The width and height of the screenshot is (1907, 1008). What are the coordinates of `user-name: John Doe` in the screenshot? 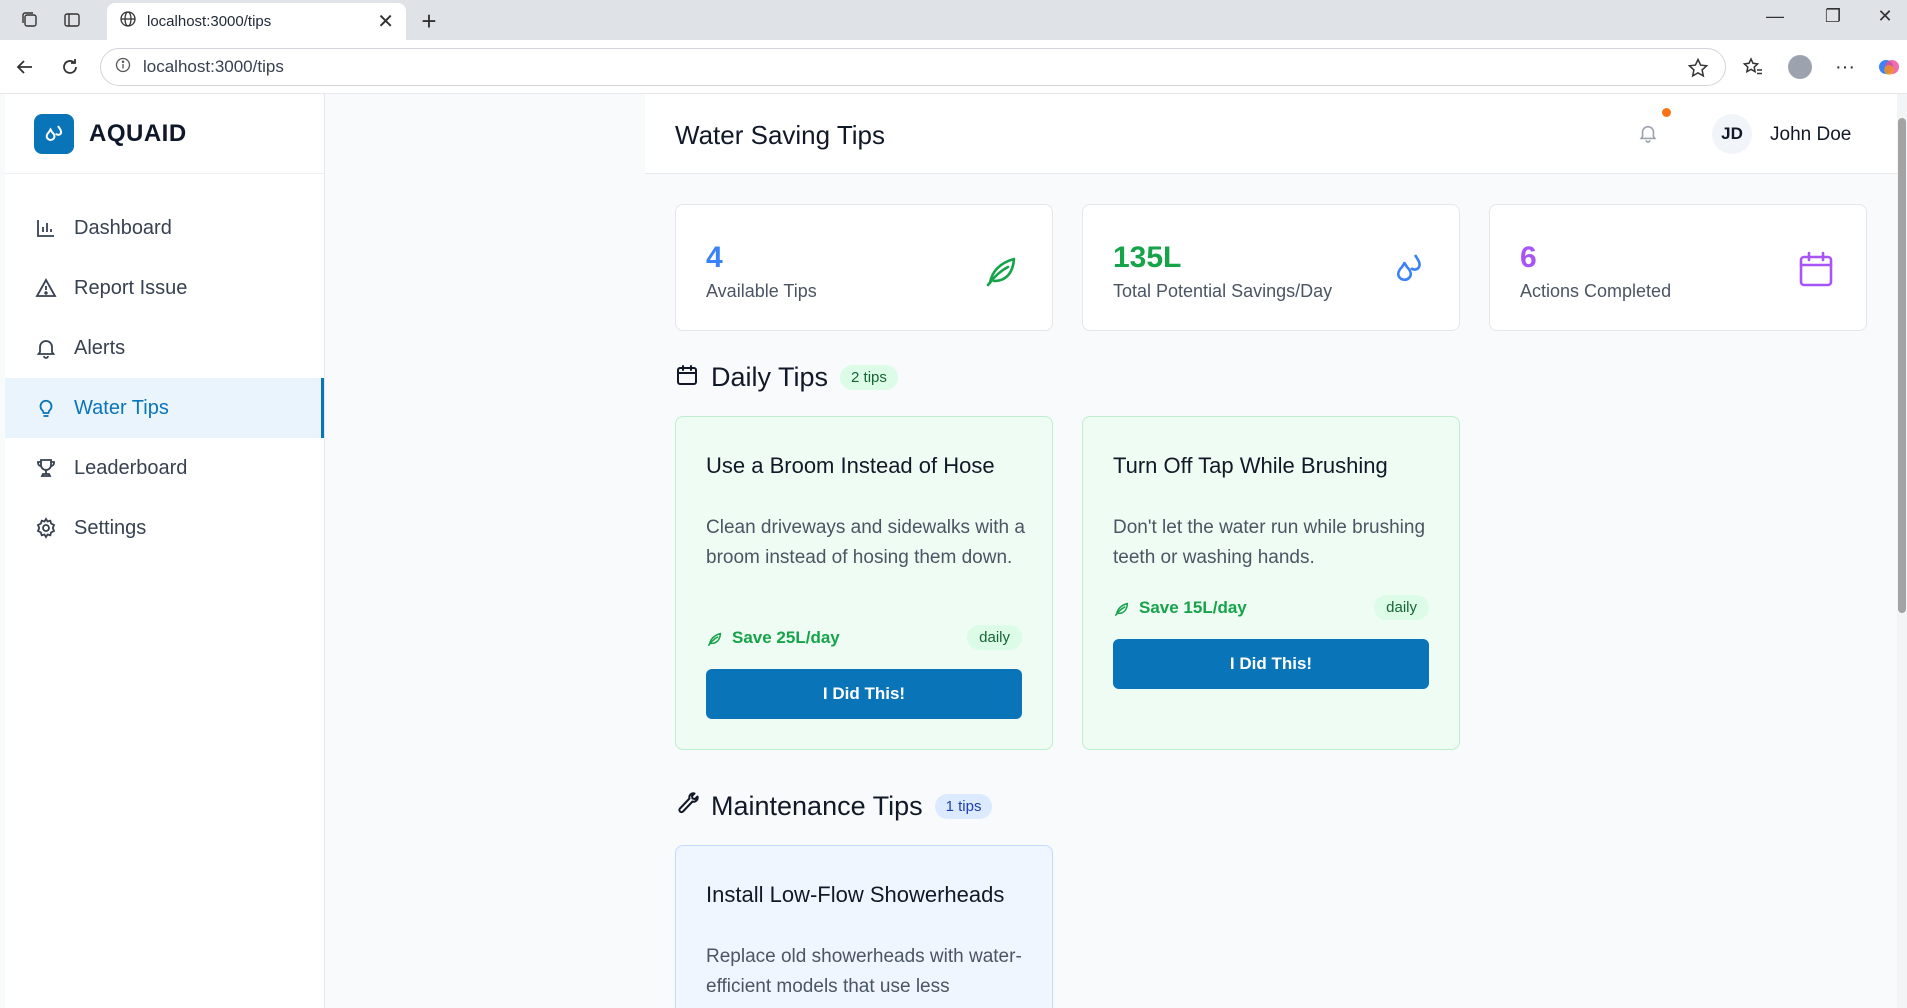 It's located at (1810, 135).